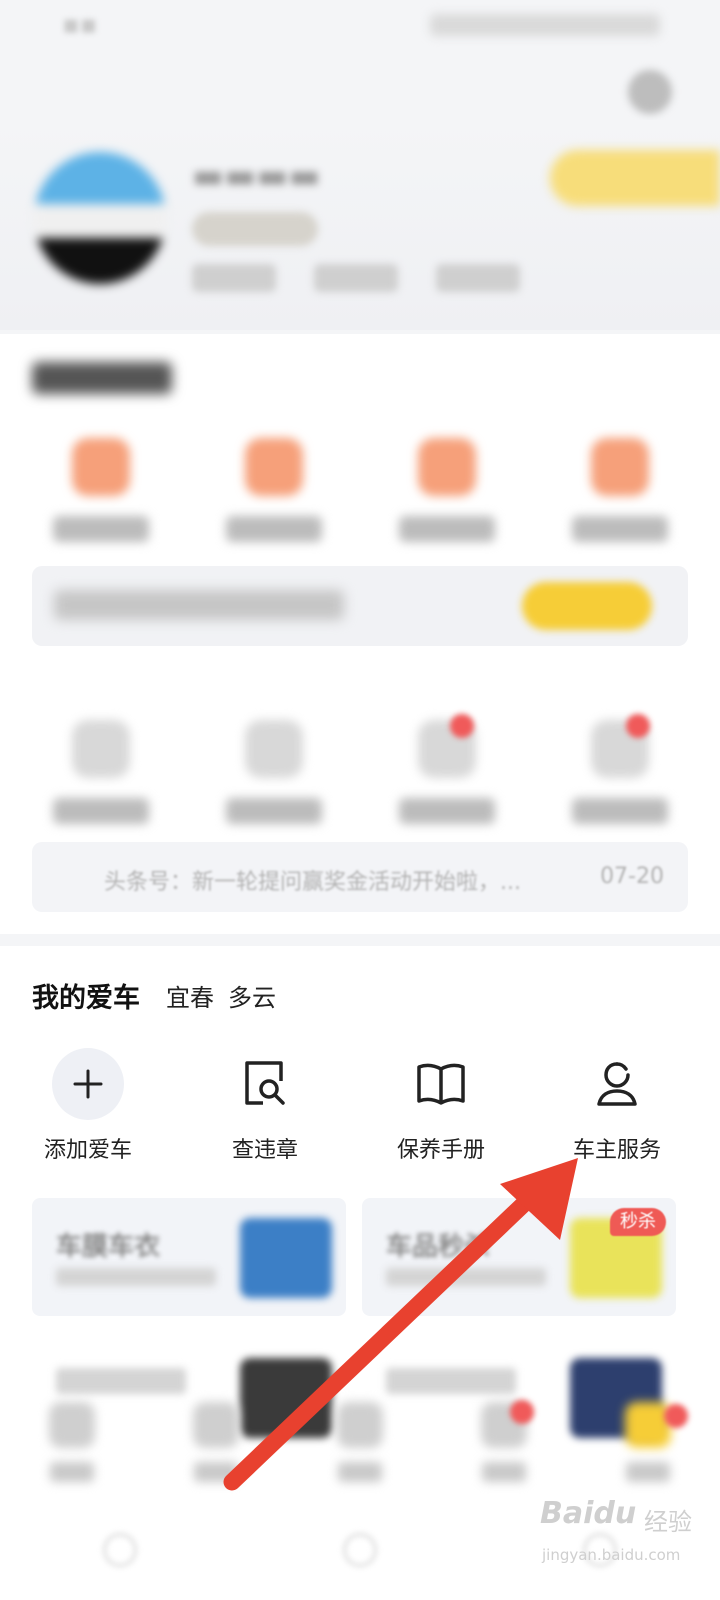  Describe the element at coordinates (108, 1247) in the screenshot. I see `promo-title: 车膜车衣` at that location.